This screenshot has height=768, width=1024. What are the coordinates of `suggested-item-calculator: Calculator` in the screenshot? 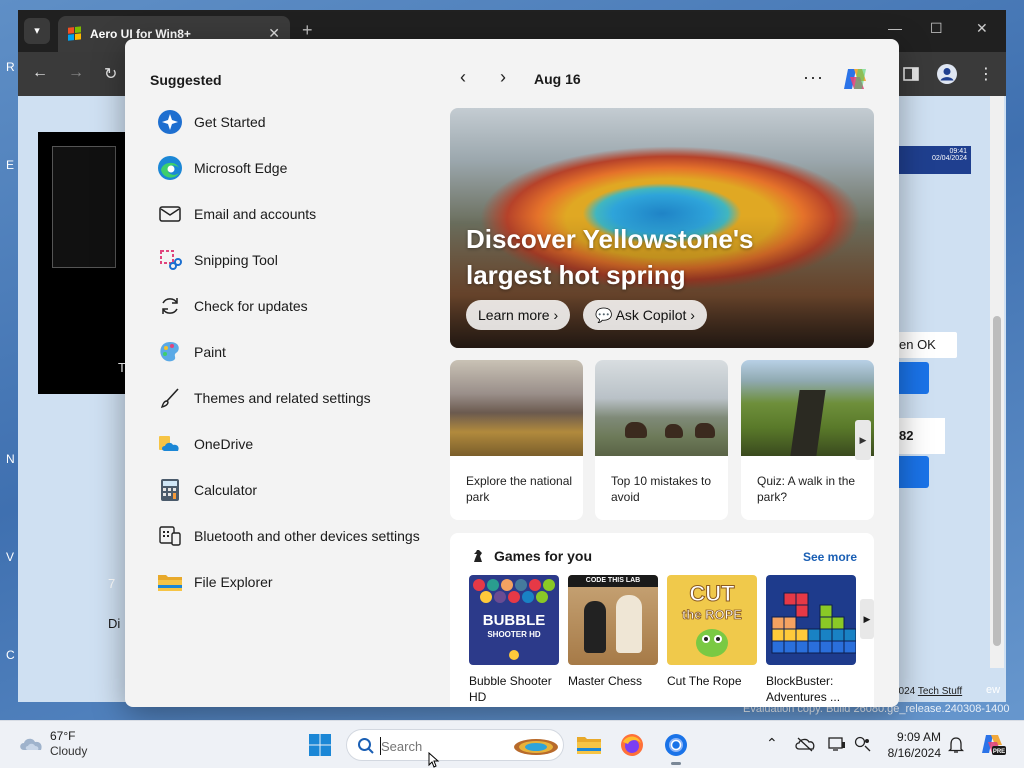 It's located at (307, 490).